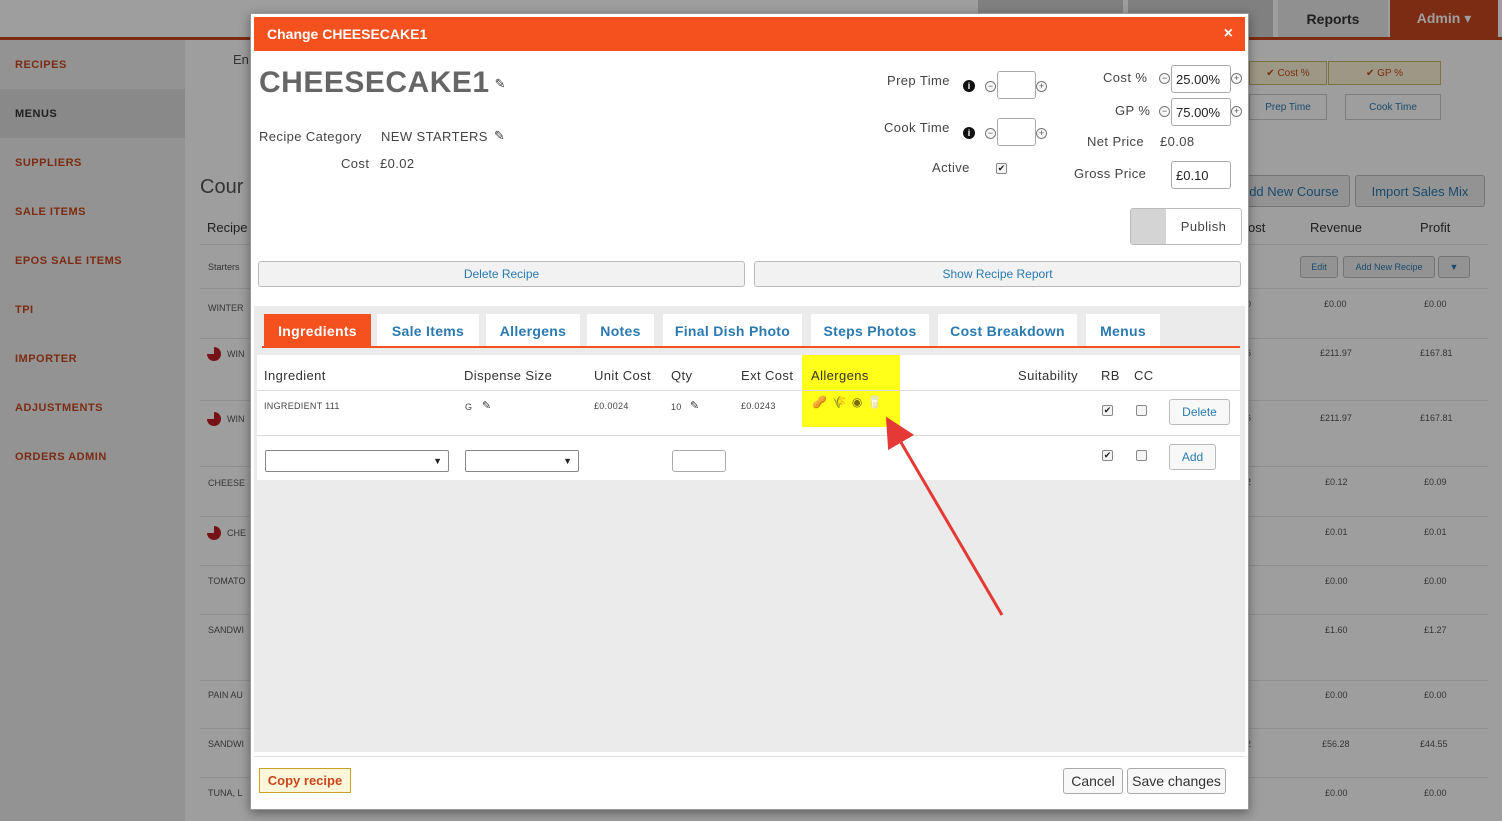 The width and height of the screenshot is (1502, 821). What do you see at coordinates (469, 407) in the screenshot?
I see `dispense-size-value: G` at bounding box center [469, 407].